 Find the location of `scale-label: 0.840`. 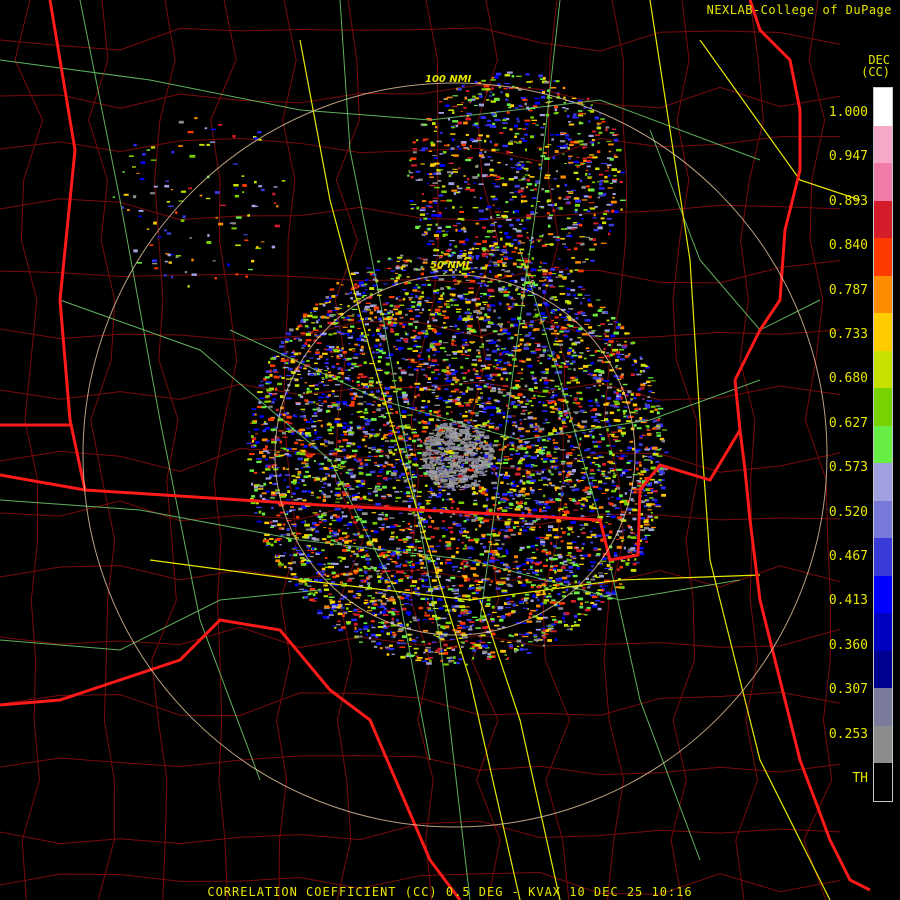

scale-label: 0.840 is located at coordinates (848, 246).